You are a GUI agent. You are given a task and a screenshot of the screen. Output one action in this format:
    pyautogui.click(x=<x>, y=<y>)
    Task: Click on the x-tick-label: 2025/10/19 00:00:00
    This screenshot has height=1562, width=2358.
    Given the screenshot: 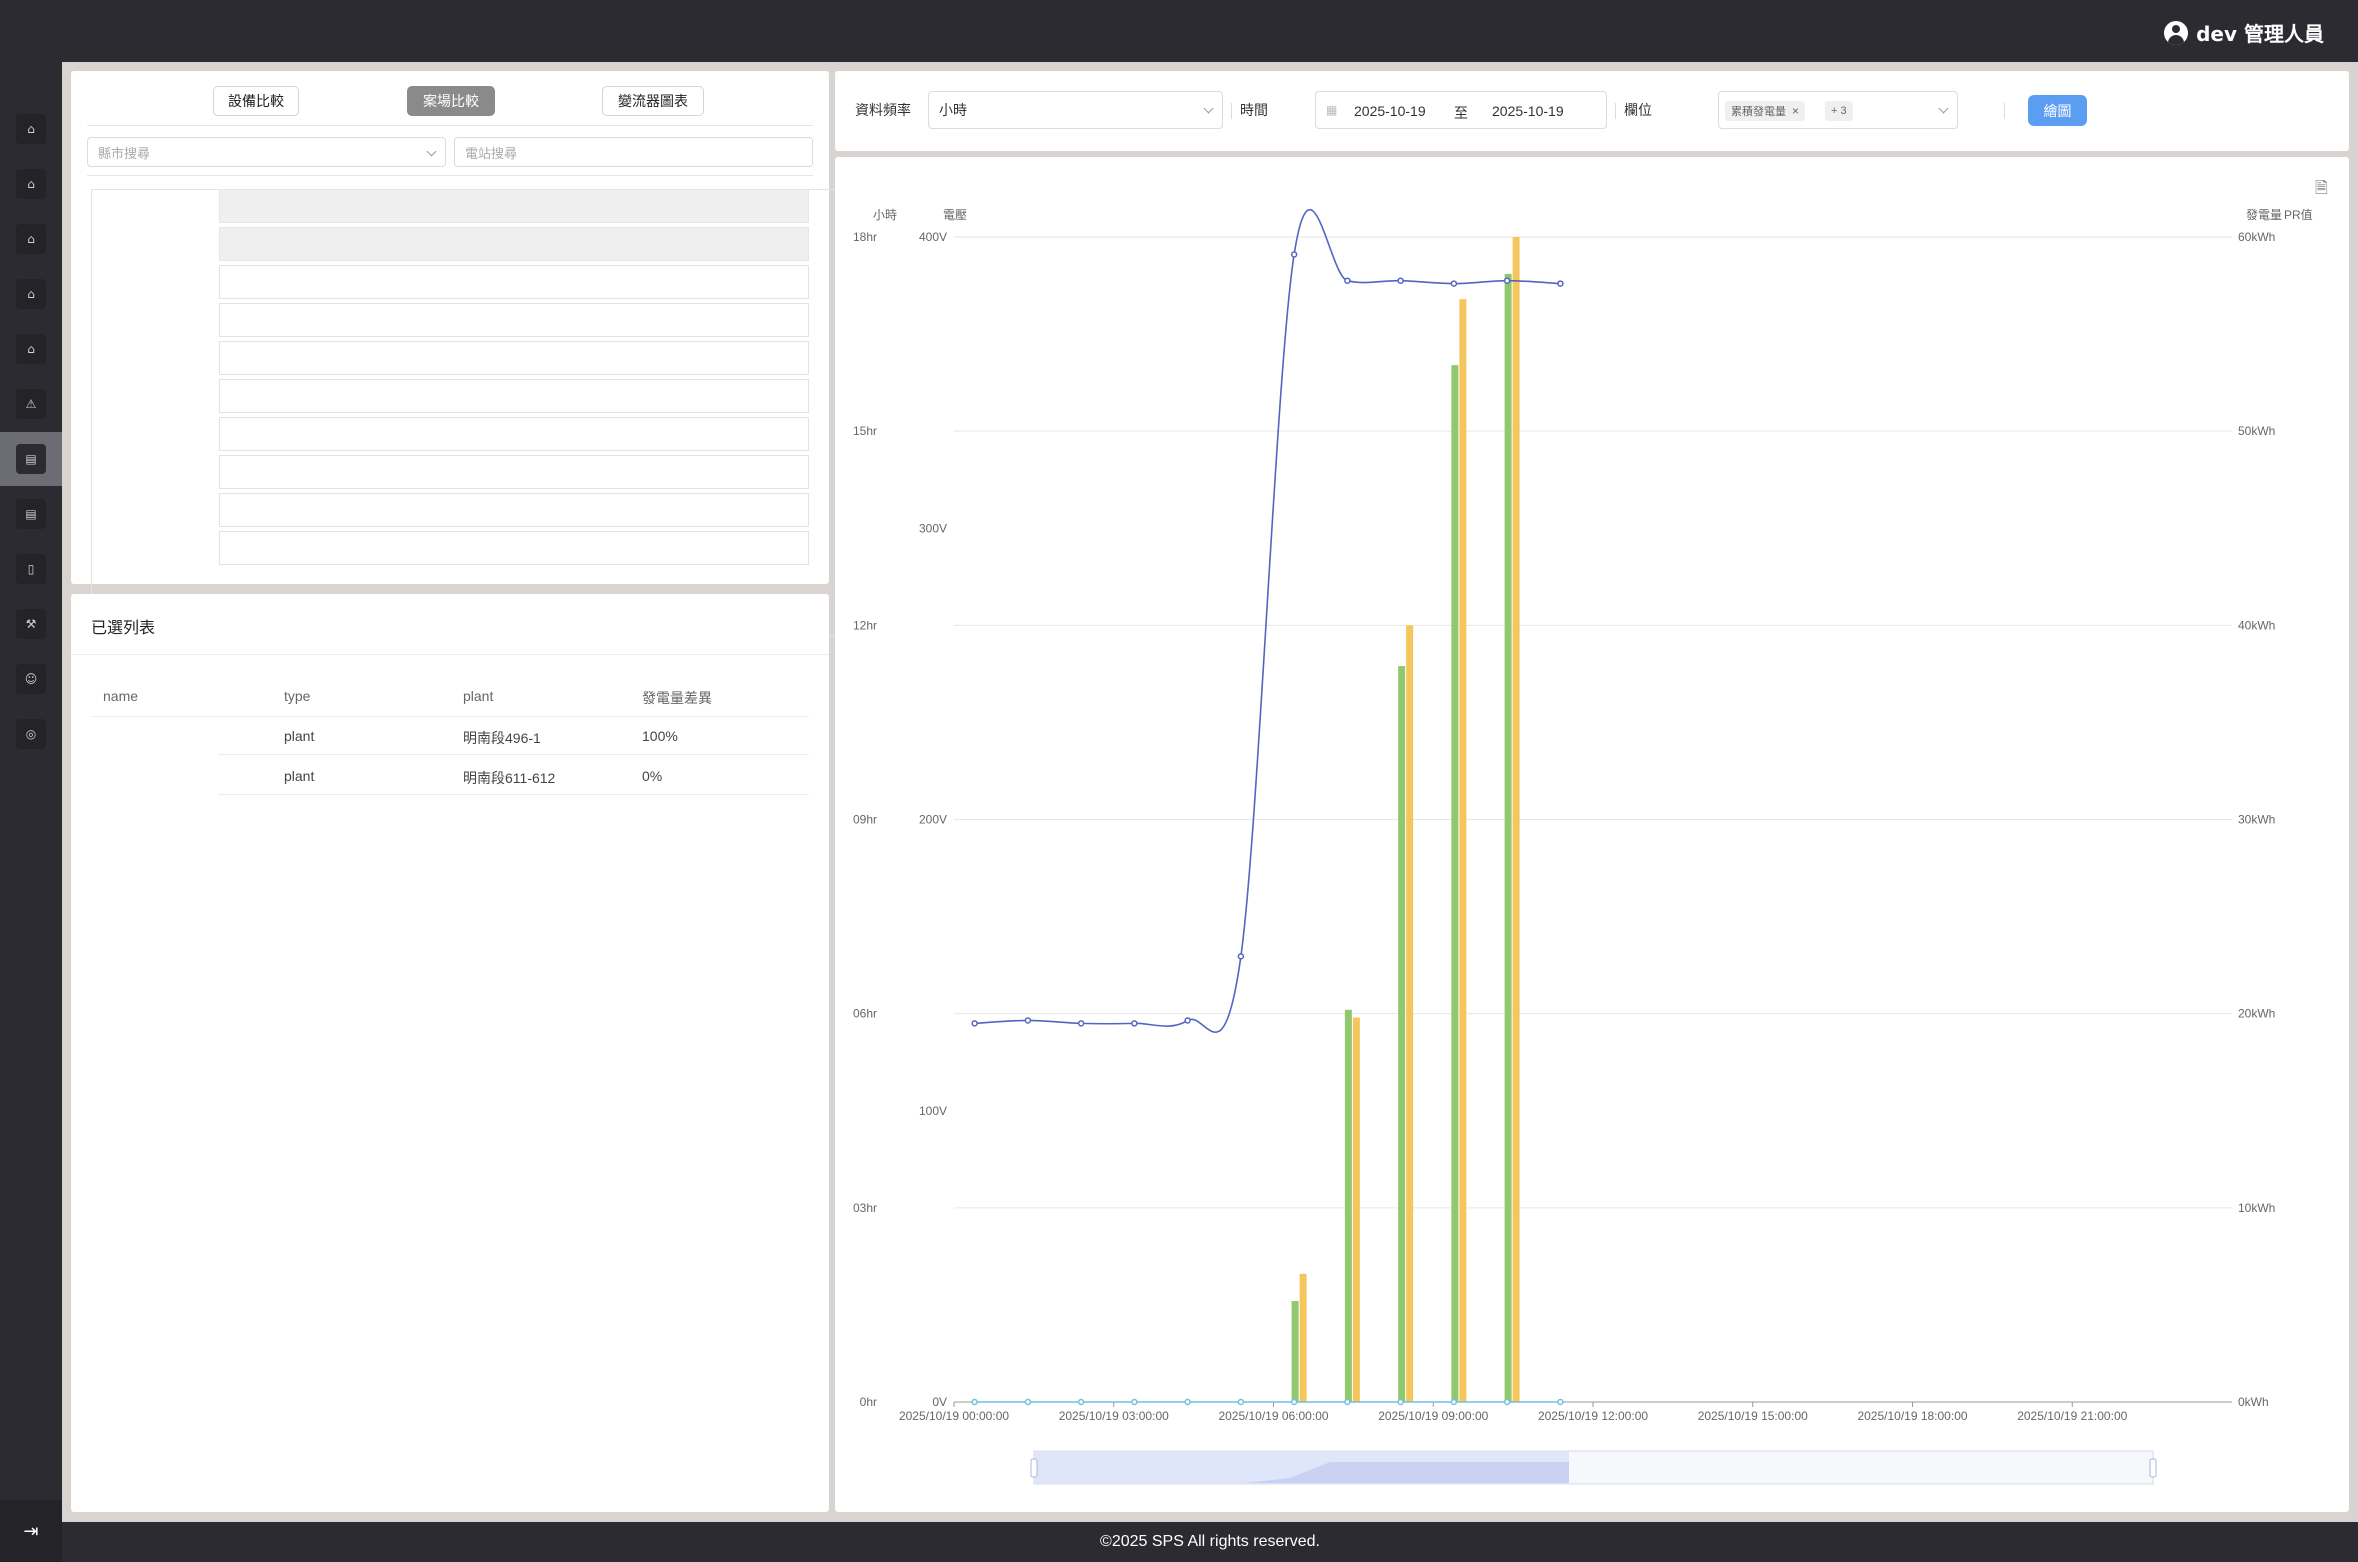 What is the action you would take?
    pyautogui.click(x=954, y=1416)
    